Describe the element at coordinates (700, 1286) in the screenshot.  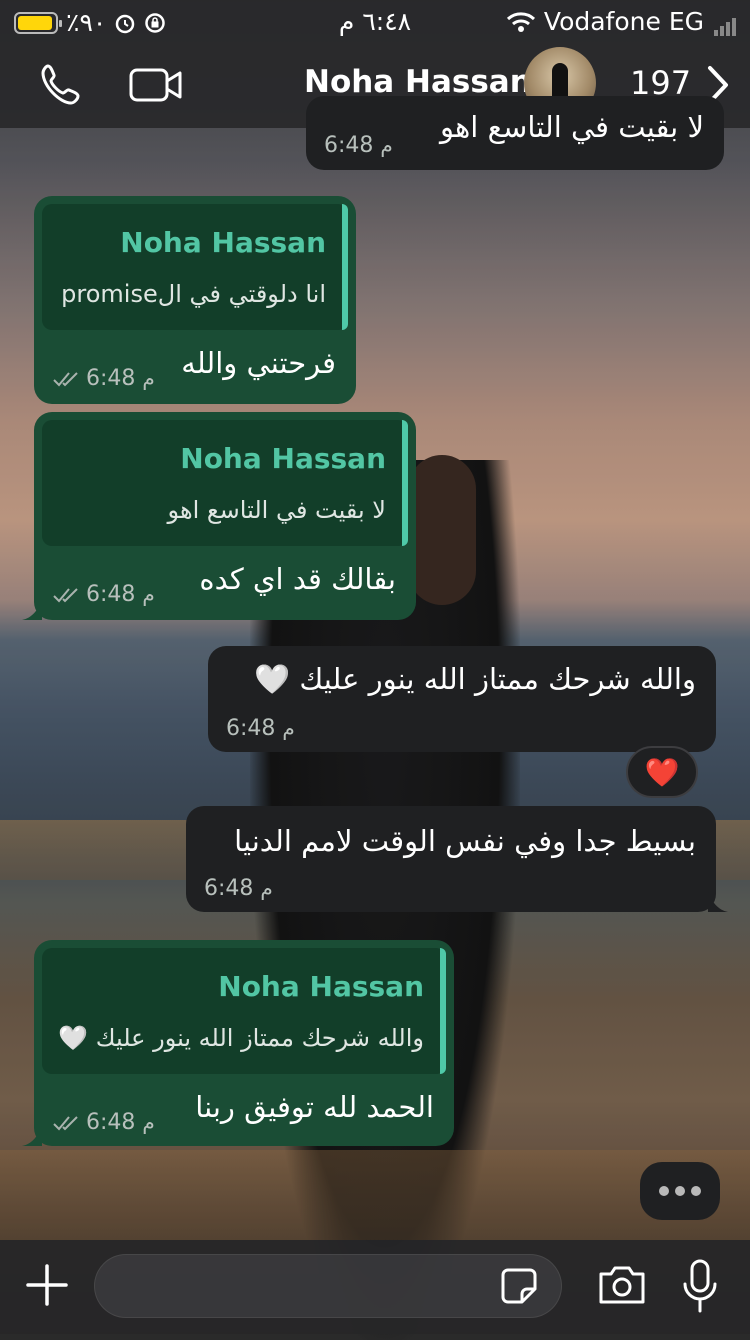
I see `microphone-icon` at that location.